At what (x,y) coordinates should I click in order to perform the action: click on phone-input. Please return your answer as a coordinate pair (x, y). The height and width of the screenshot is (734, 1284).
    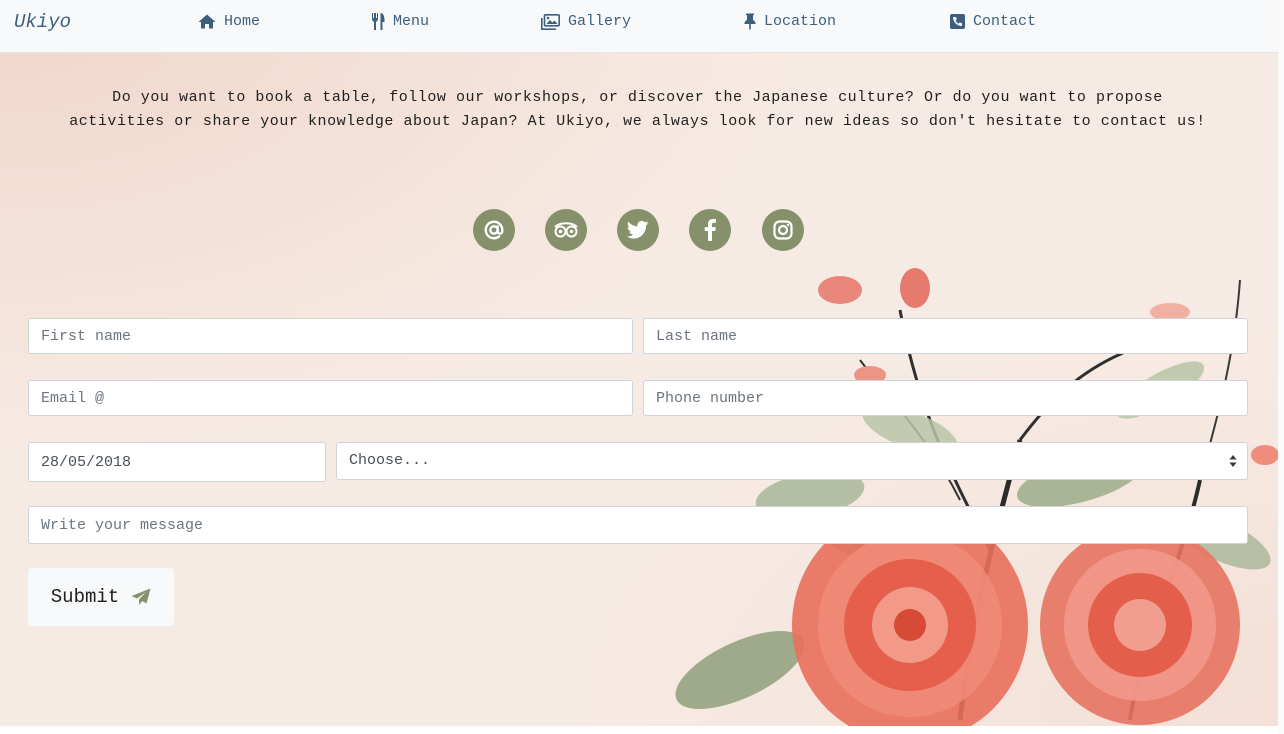
    Looking at the image, I should click on (945, 398).